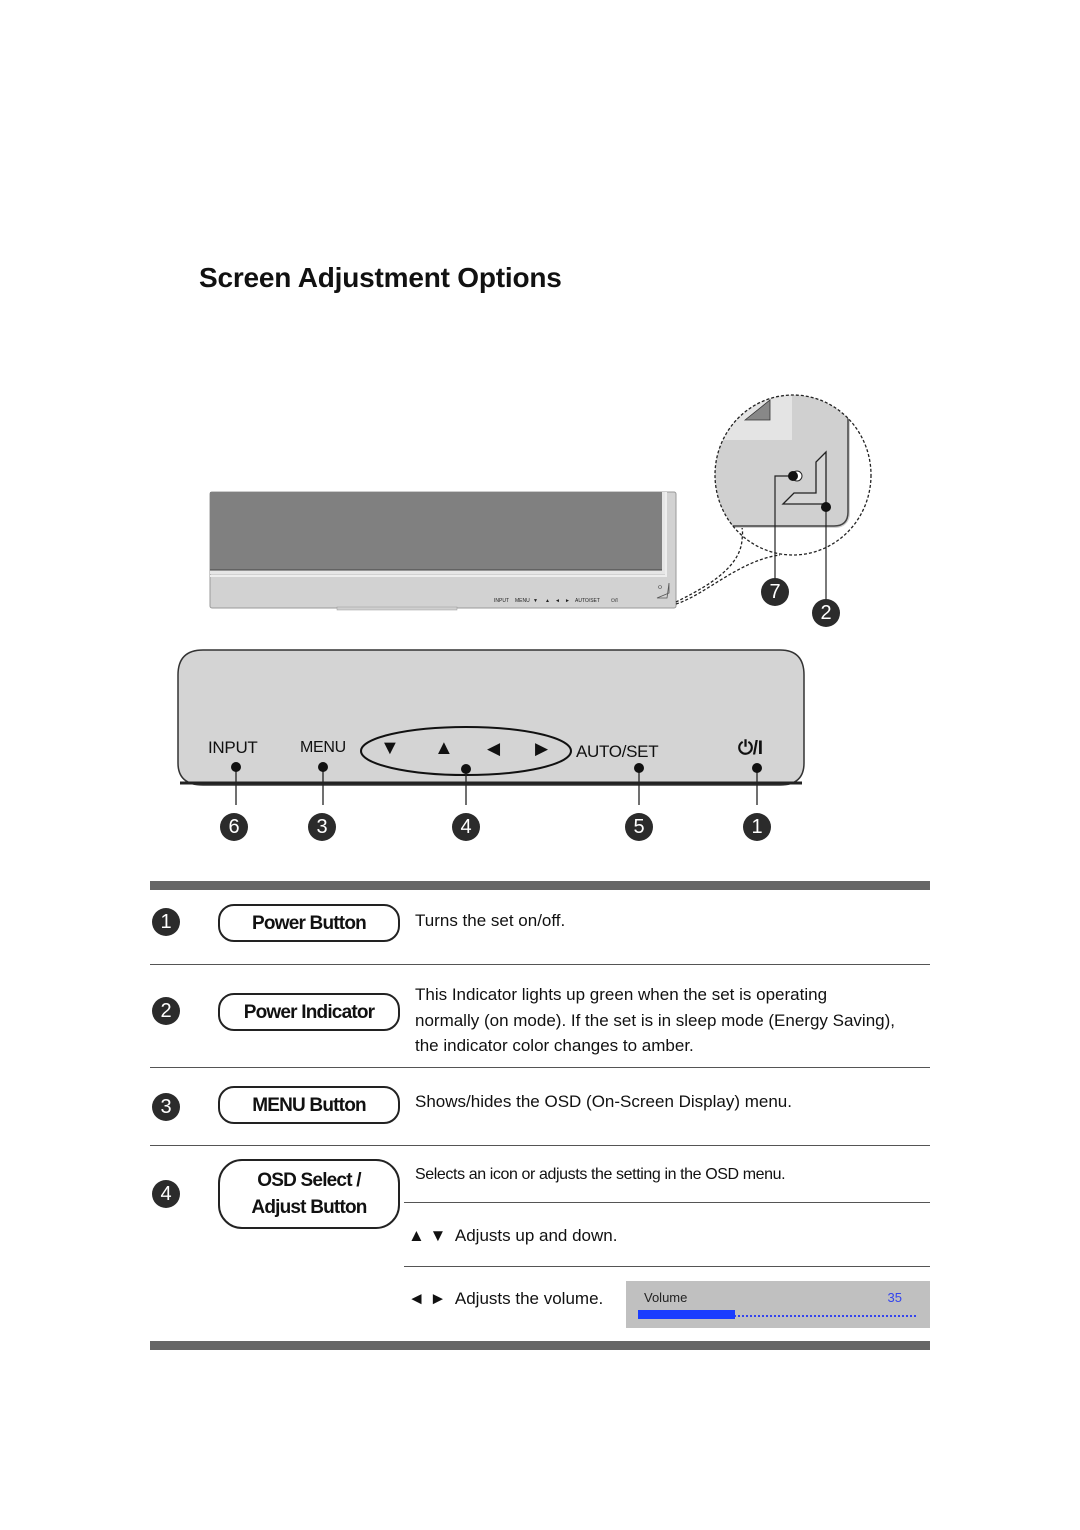 The width and height of the screenshot is (1080, 1530). What do you see at coordinates (444, 748) in the screenshot?
I see `arrow-up-icon: ▲` at bounding box center [444, 748].